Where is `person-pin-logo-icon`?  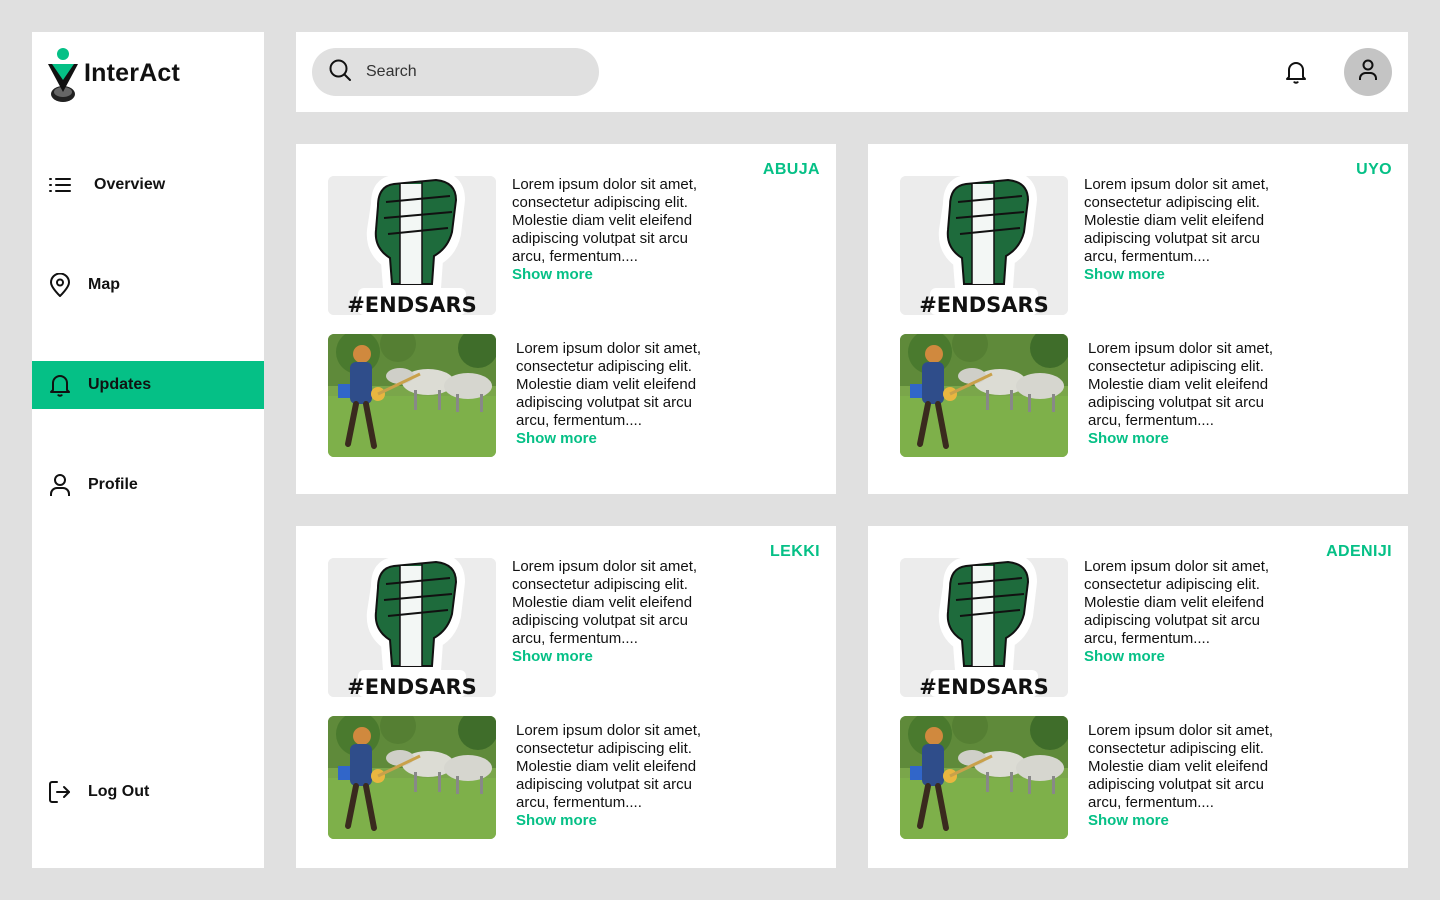
person-pin-logo-icon is located at coordinates (63, 75).